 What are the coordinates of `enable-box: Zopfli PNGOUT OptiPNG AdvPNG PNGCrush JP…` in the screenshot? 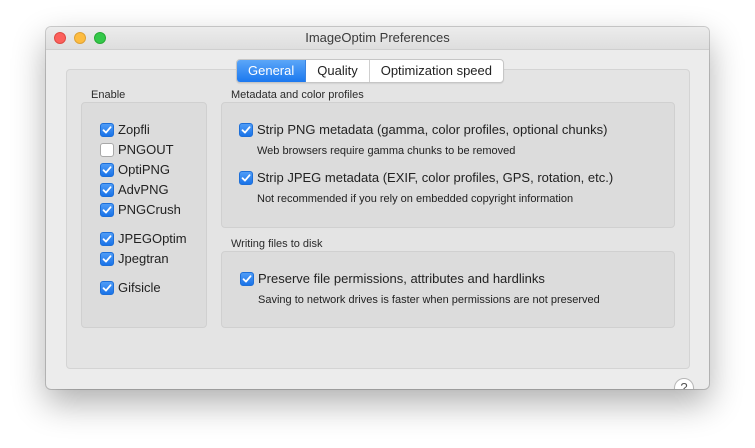 It's located at (144, 215).